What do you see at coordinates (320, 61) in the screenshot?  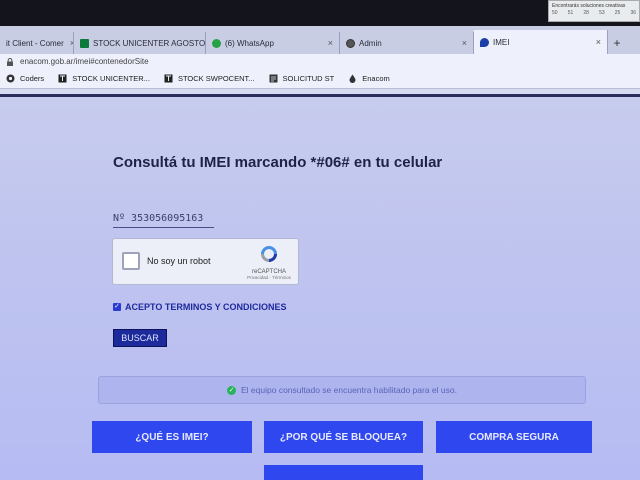 I see `address-bar: enacom.gob.ar/imei#contenedorSite` at bounding box center [320, 61].